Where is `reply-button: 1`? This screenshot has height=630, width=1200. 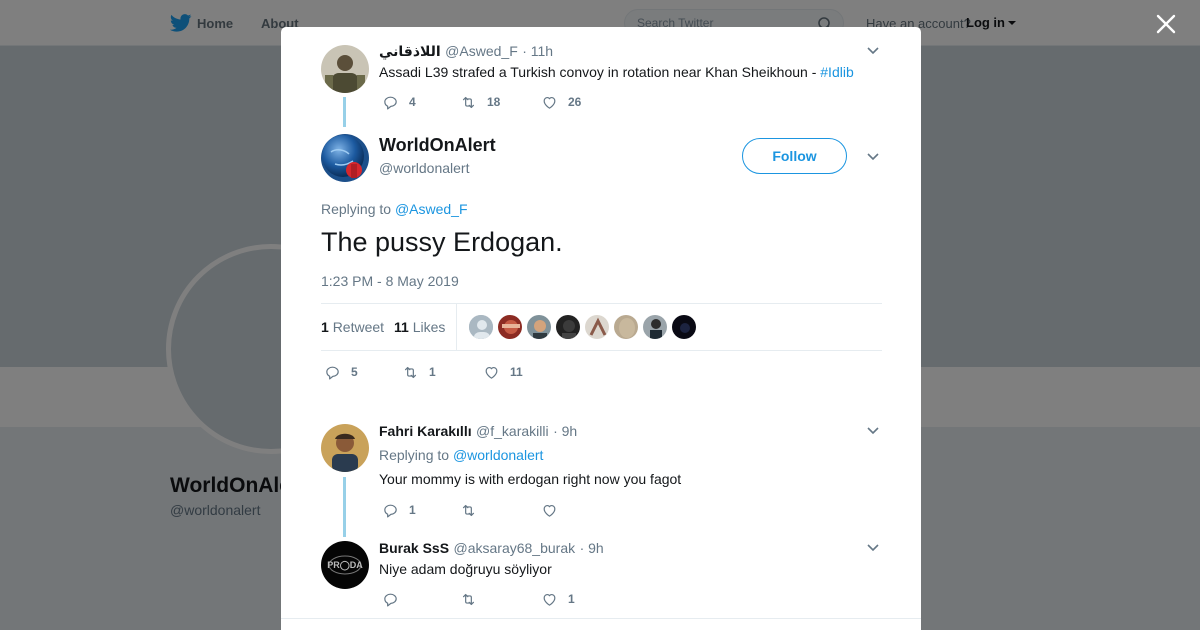
reply-button: 1 is located at coordinates (399, 510).